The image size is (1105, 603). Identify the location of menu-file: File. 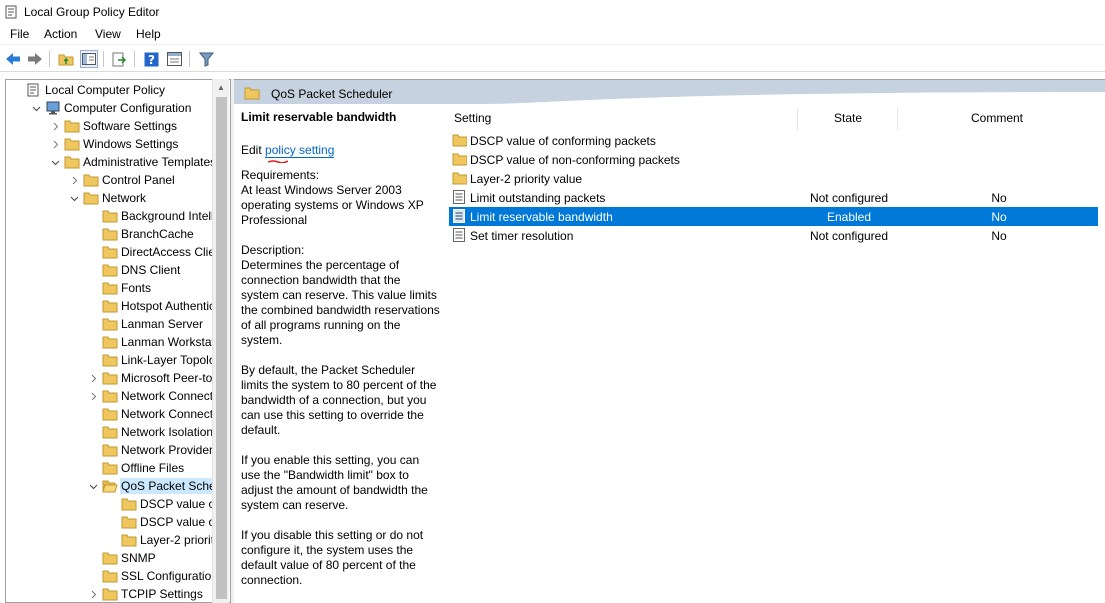
(19, 34).